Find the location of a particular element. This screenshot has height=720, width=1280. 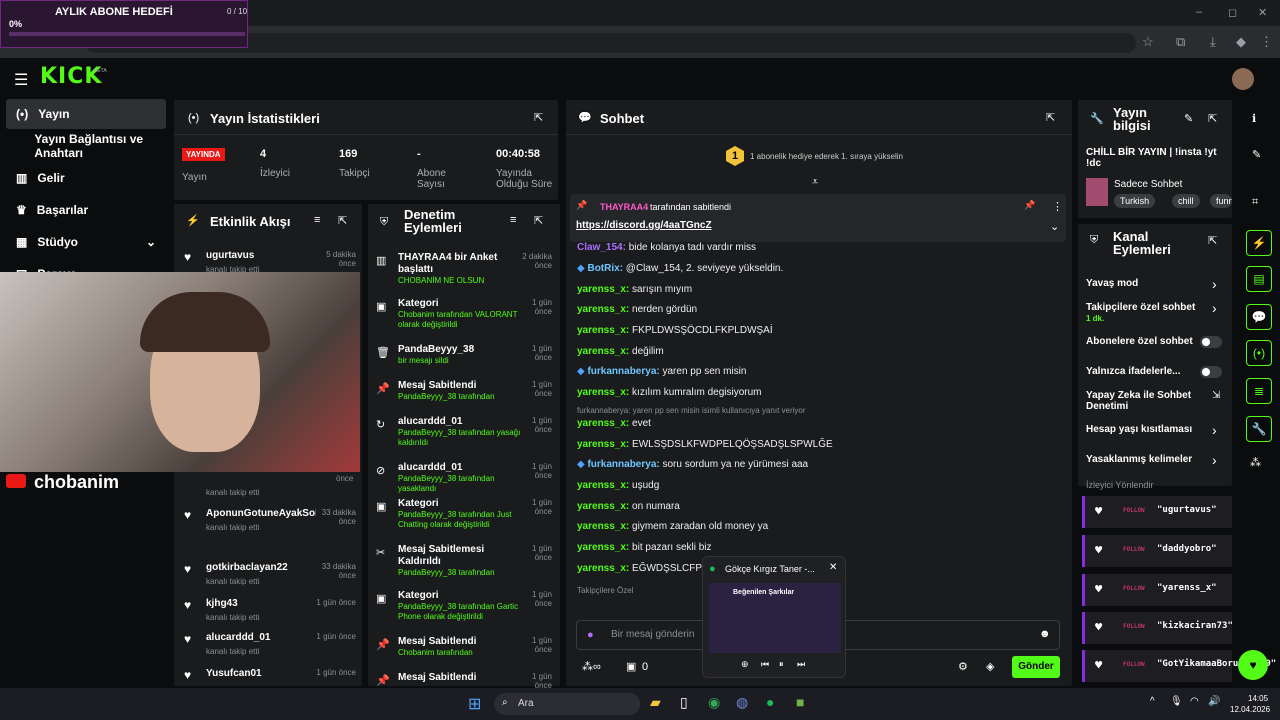

rail-bolt-icon: ⚡ is located at coordinates (1259, 243).